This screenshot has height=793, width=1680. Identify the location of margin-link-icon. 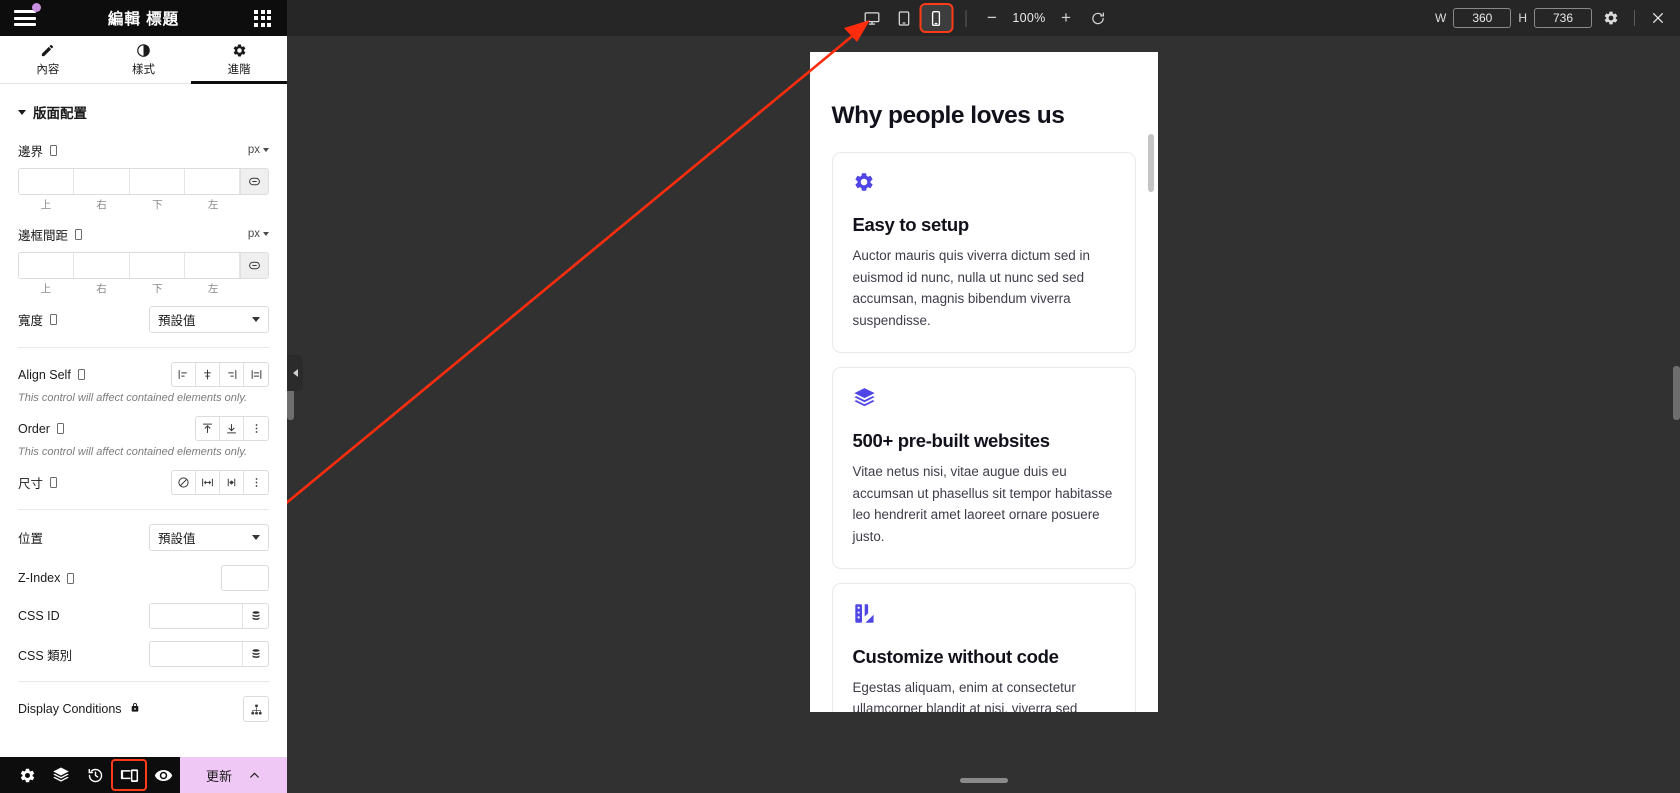
(254, 181).